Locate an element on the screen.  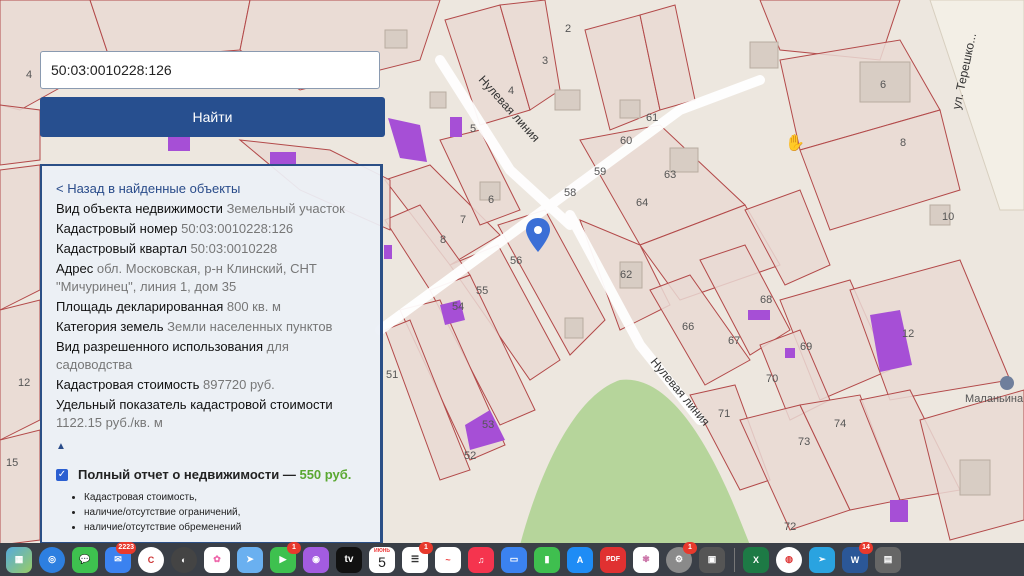
safari-icon: ◎ is located at coordinates (52, 559).